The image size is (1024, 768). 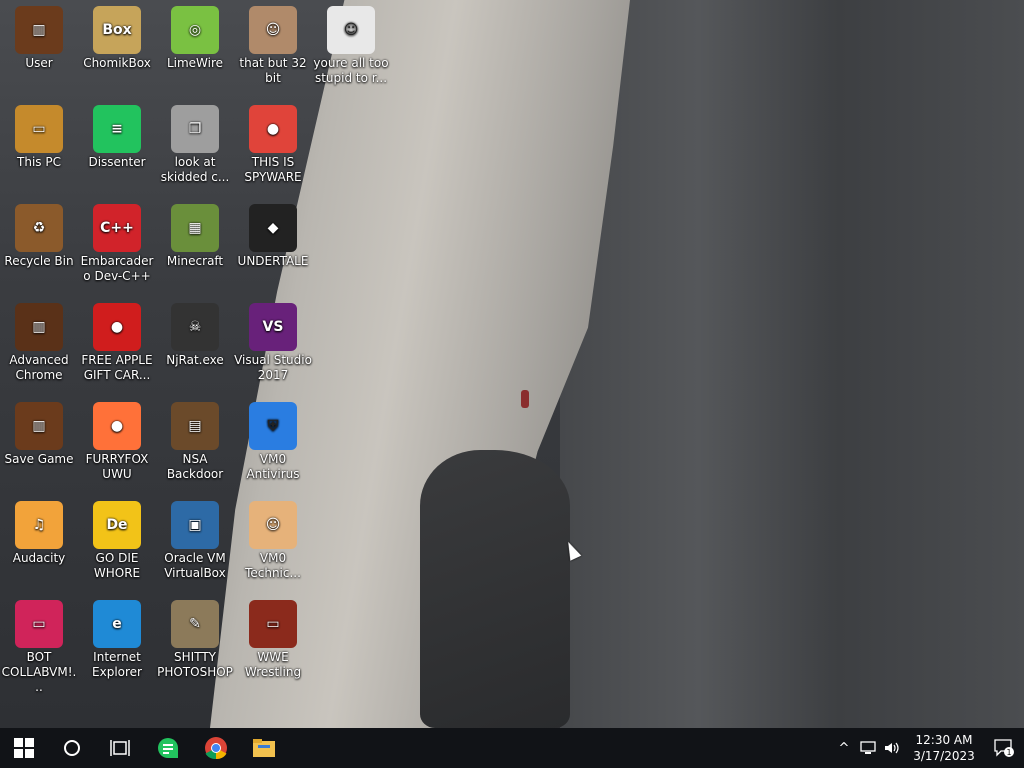 I want to click on tray-overflow-chevron-icon: ^, so click(x=844, y=748).